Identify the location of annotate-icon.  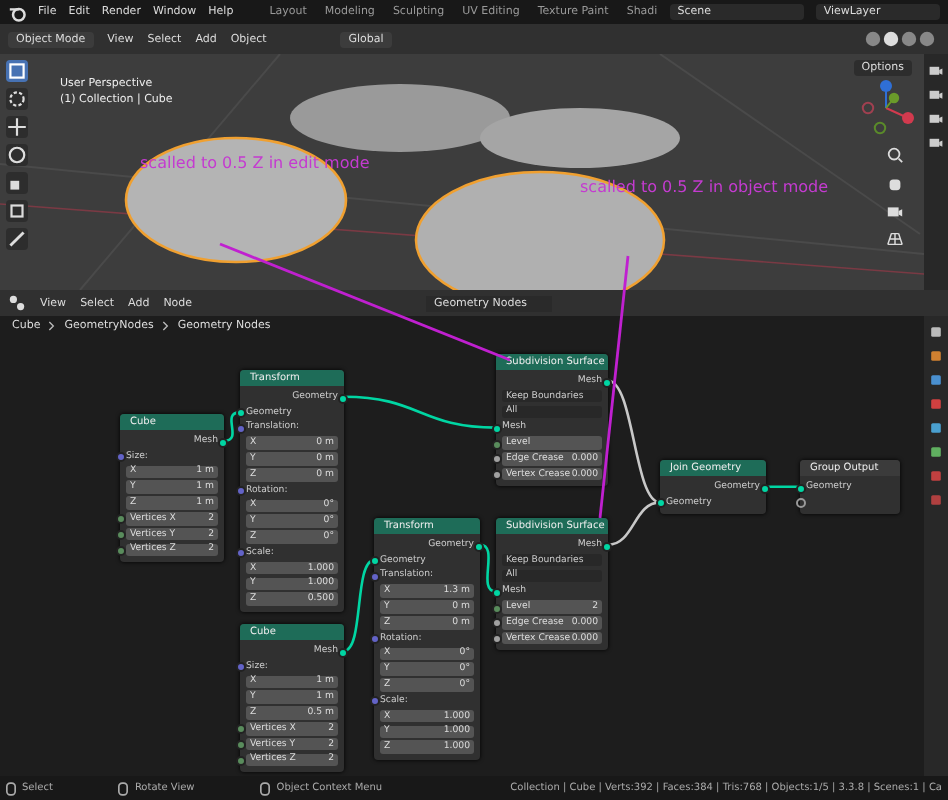
(17, 239).